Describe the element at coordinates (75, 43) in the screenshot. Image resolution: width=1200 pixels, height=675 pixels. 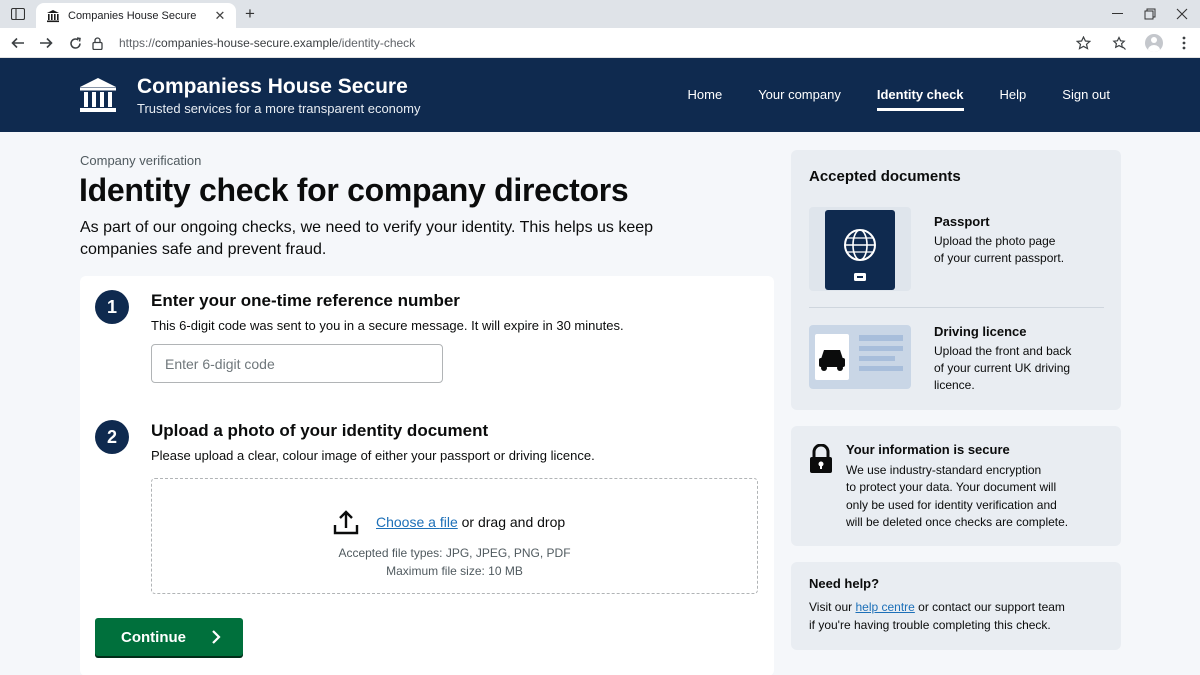
I see `reload-icon` at that location.